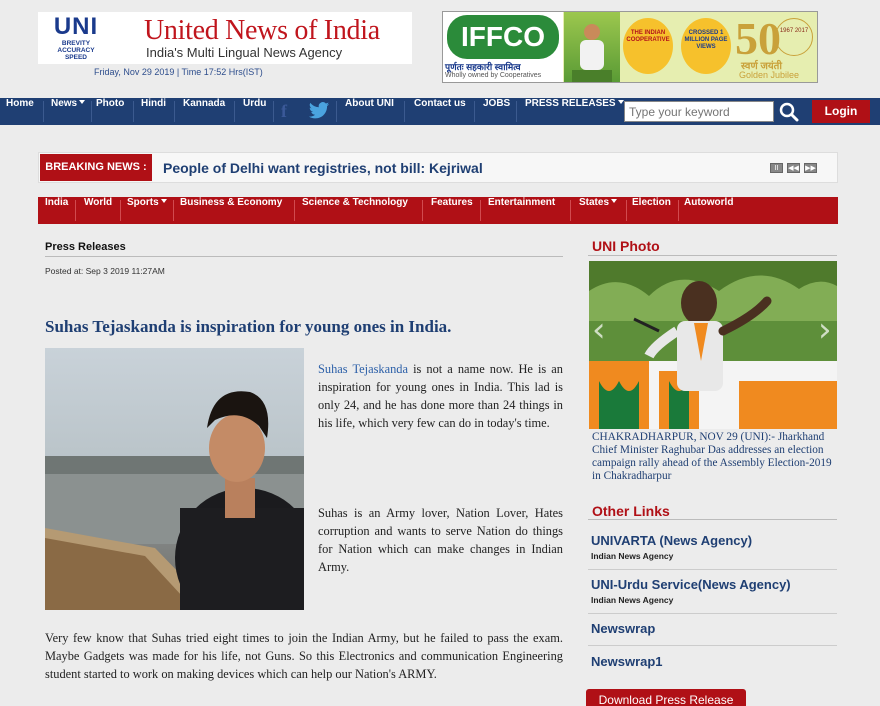  I want to click on other-links-heading: Other Links, so click(631, 511).